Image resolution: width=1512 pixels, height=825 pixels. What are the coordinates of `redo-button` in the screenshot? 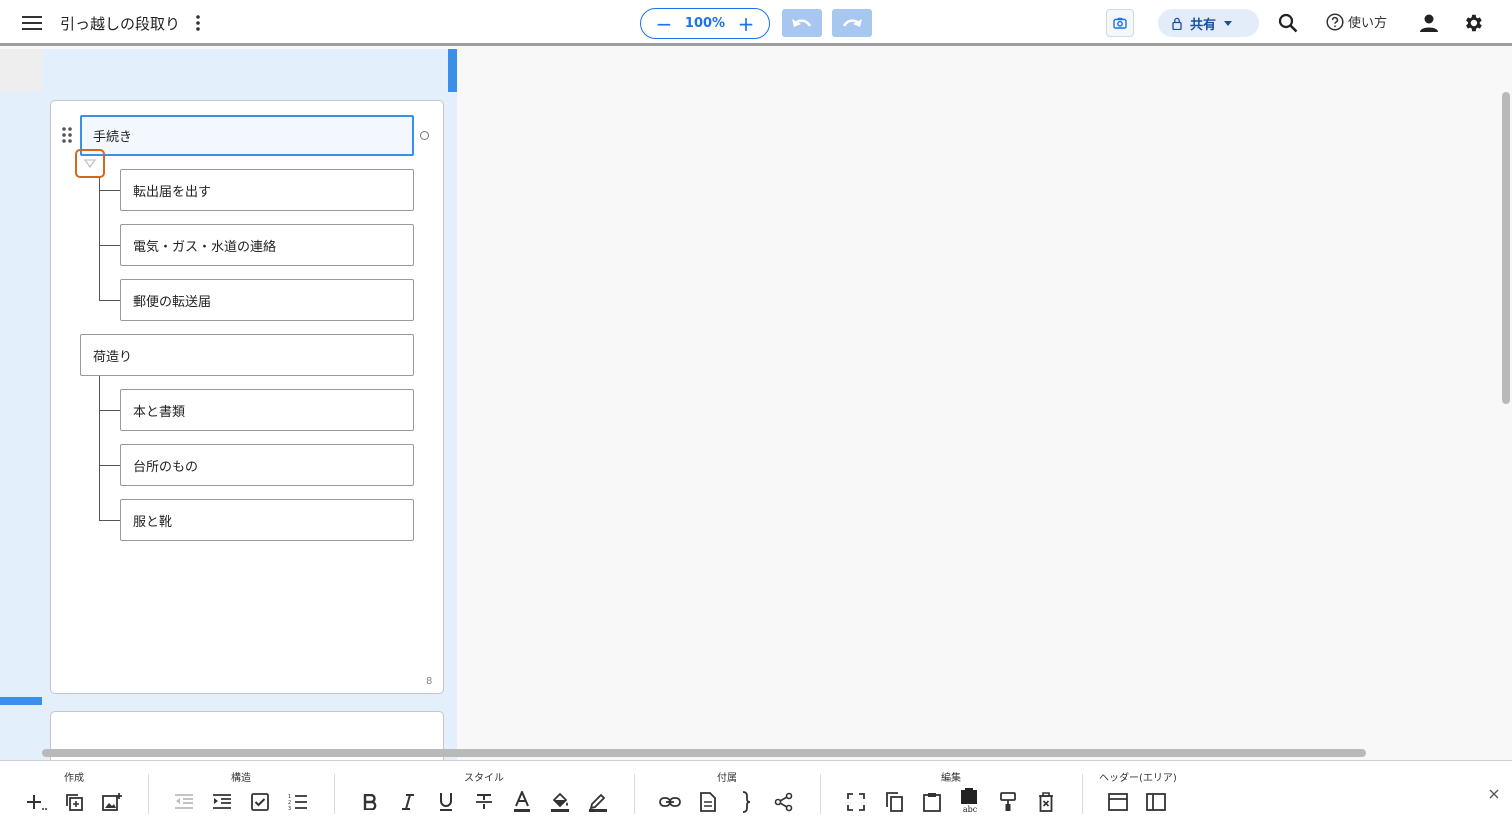 It's located at (852, 23).